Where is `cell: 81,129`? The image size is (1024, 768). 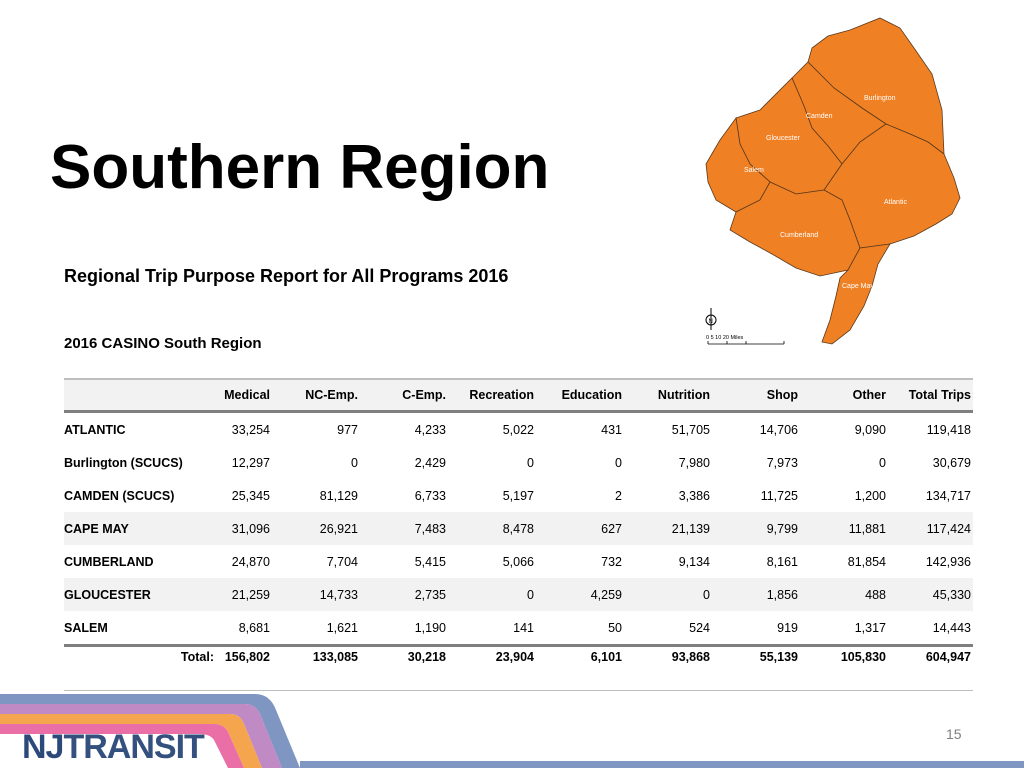 cell: 81,129 is located at coordinates (338, 495).